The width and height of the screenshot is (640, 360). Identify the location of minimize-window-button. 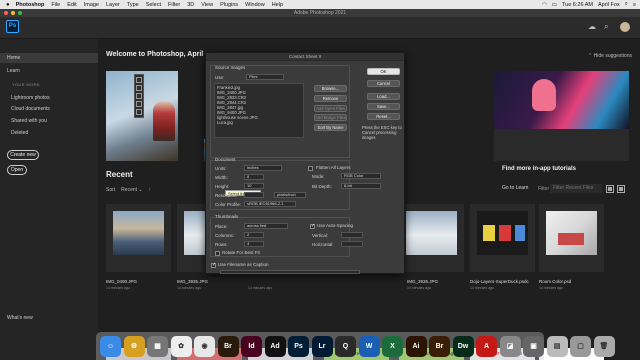
(13, 13).